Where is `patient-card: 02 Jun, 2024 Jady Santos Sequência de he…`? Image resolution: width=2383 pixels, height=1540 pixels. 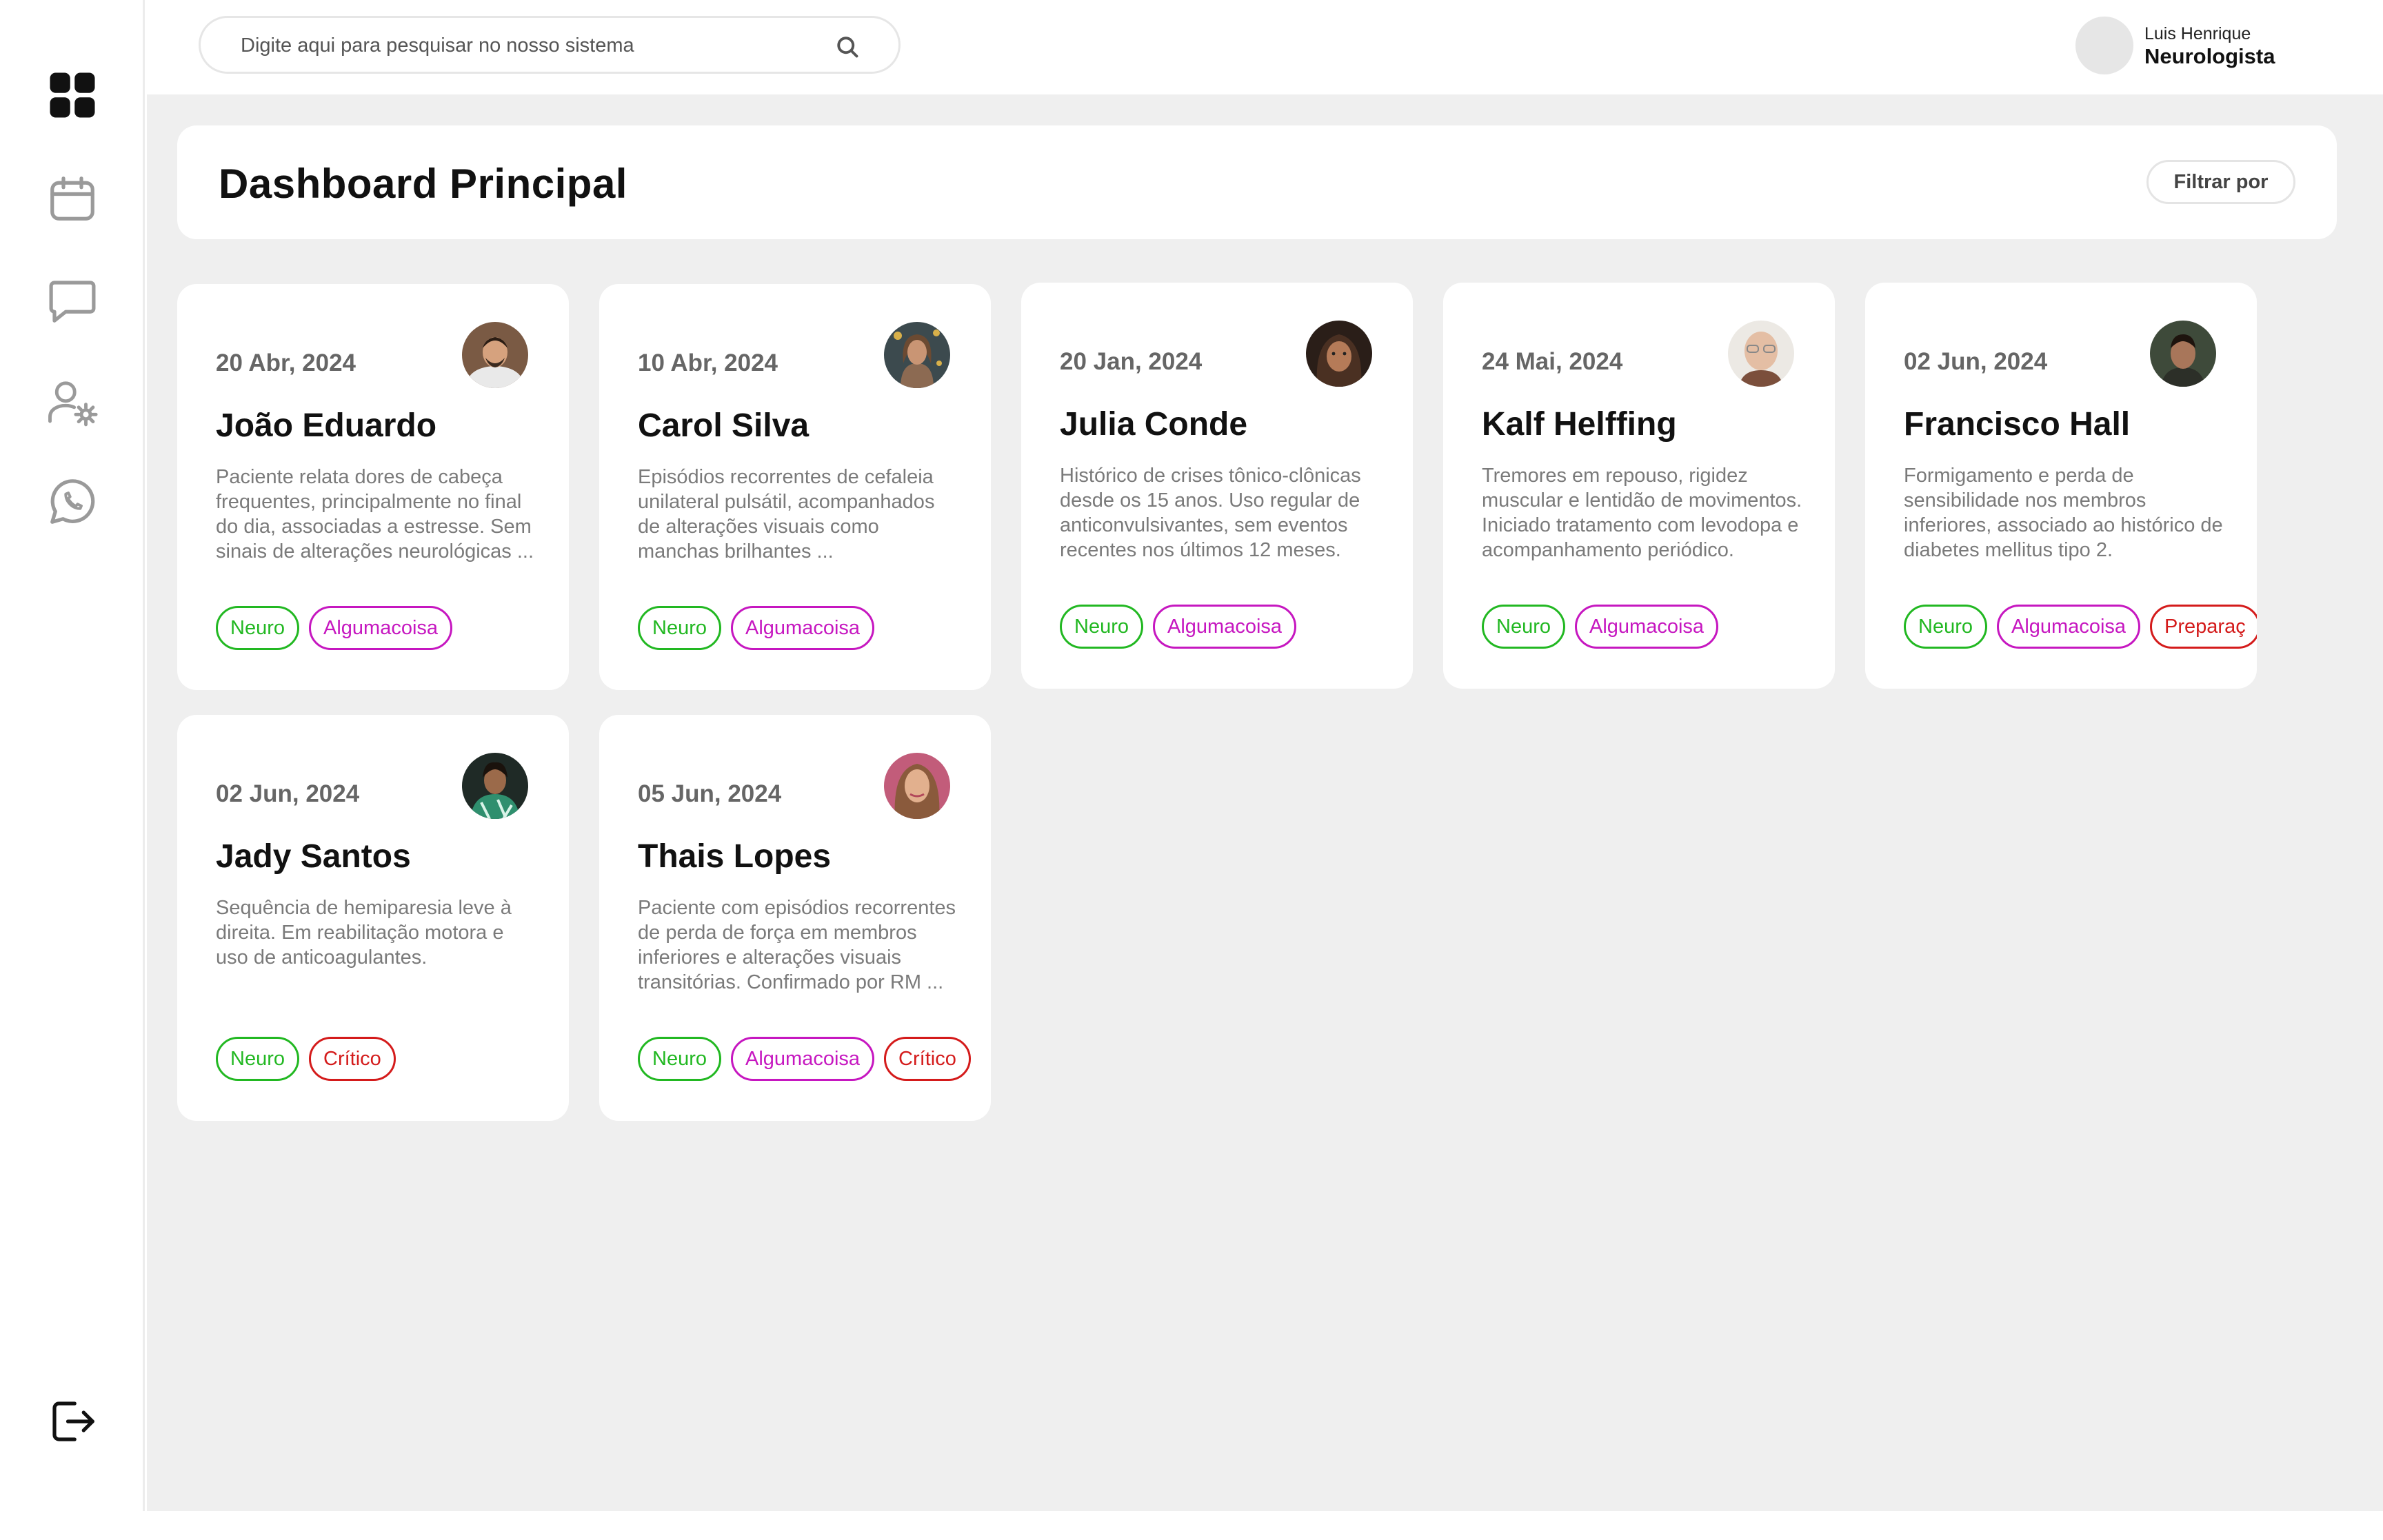 patient-card: 02 Jun, 2024 Jady Santos Sequência de he… is located at coordinates (373, 918).